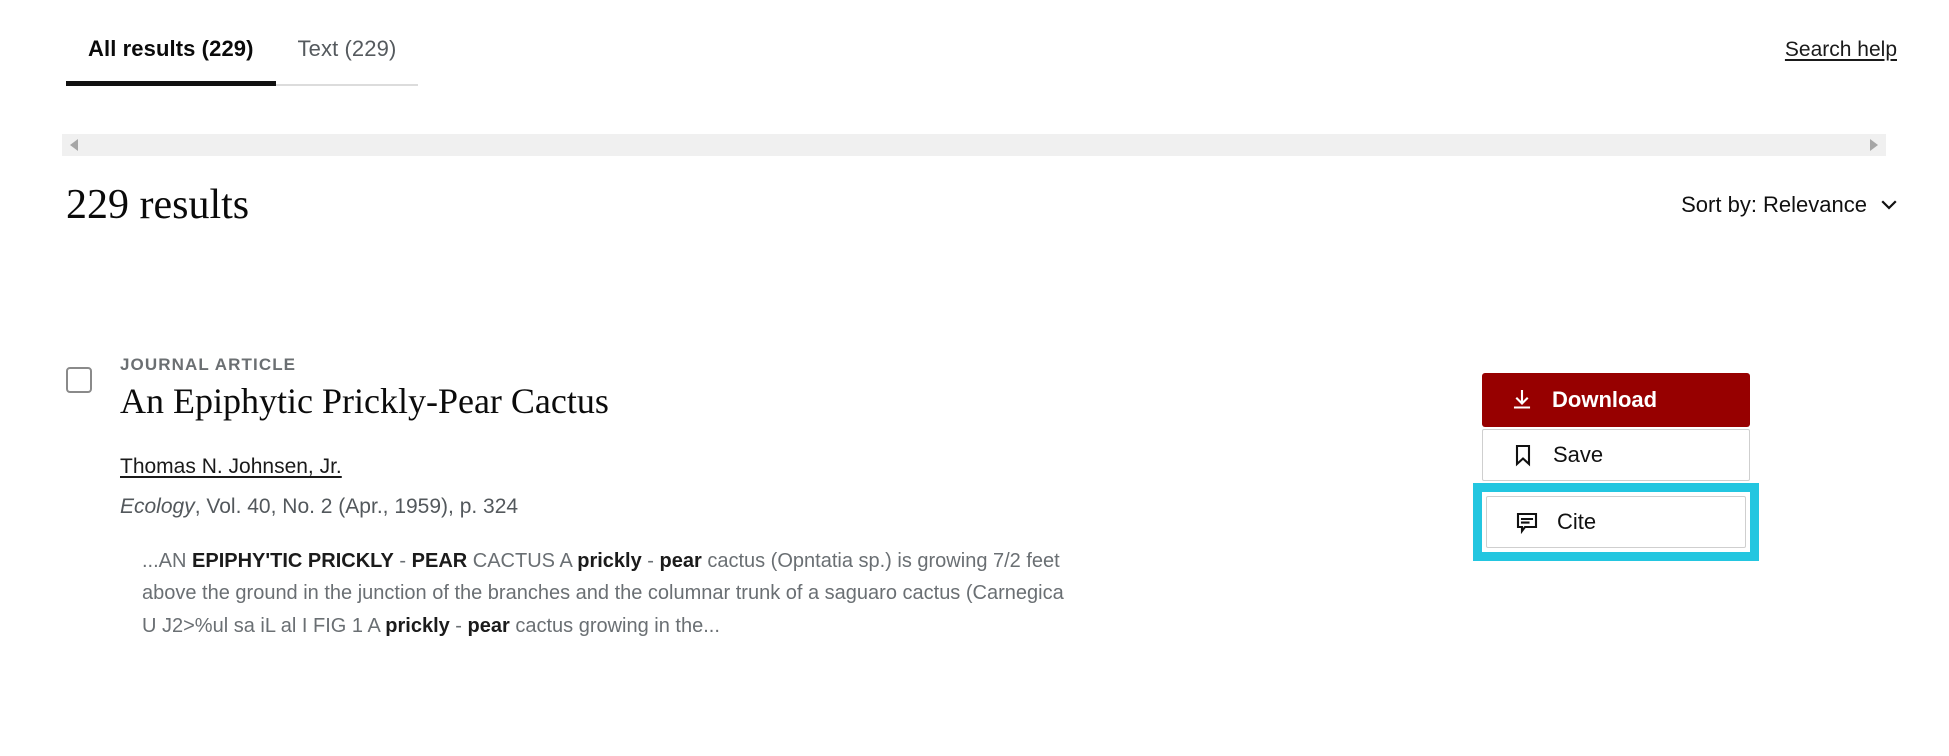  I want to click on cite-highlight-box: Cite, so click(1616, 522).